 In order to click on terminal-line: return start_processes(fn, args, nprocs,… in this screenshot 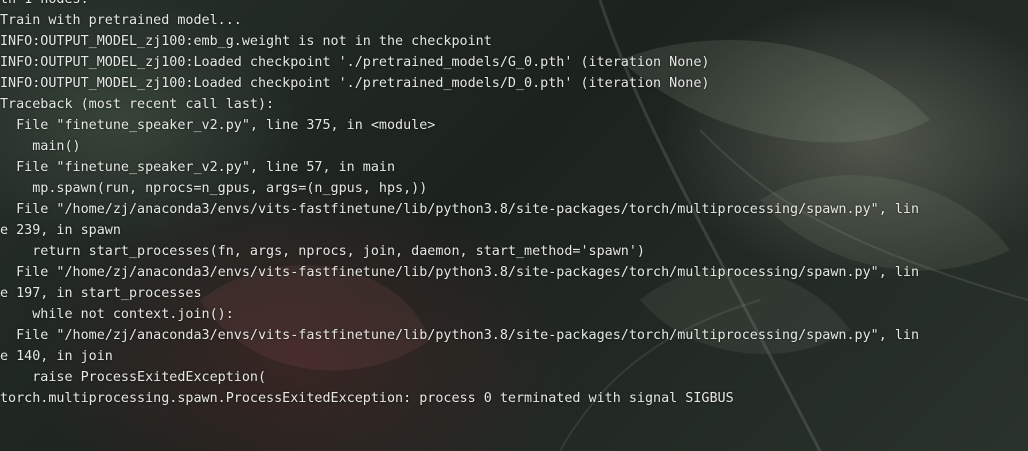, I will do `click(322, 251)`.